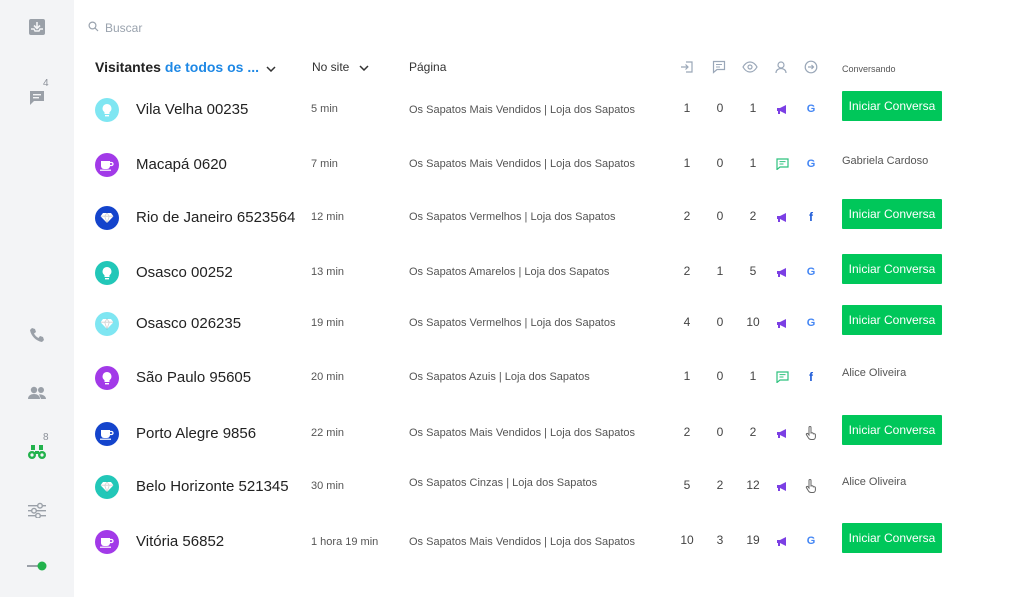  I want to click on visitor-name: Osasco 00252, so click(184, 272).